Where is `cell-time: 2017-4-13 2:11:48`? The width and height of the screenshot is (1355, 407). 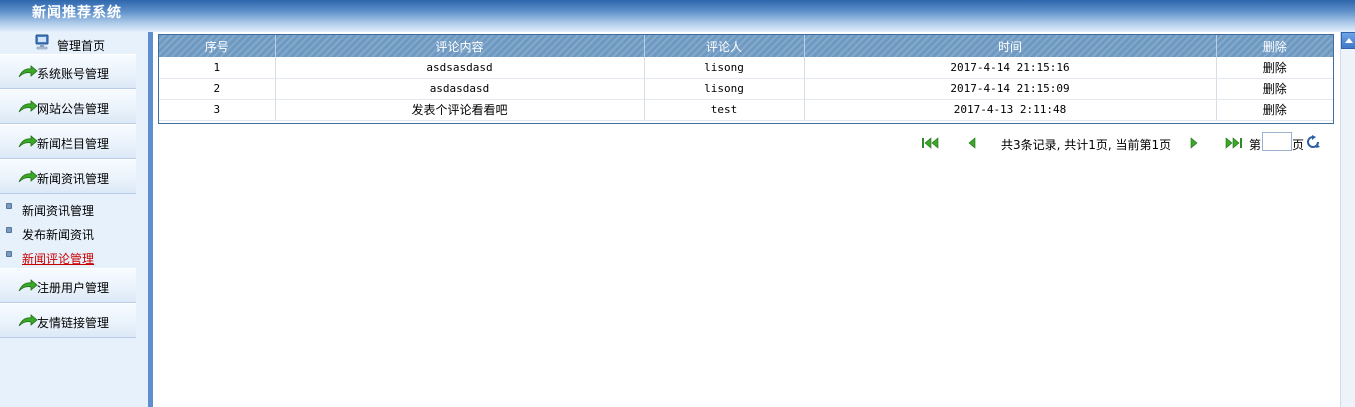 cell-time: 2017-4-13 2:11:48 is located at coordinates (1010, 110).